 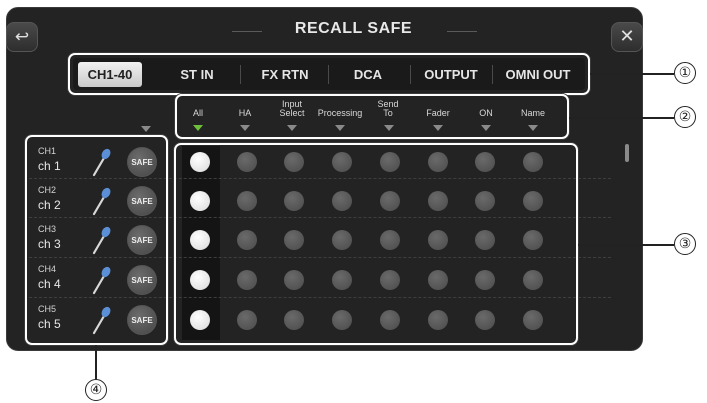 I want to click on scrollbar-thumb, so click(x=627, y=153).